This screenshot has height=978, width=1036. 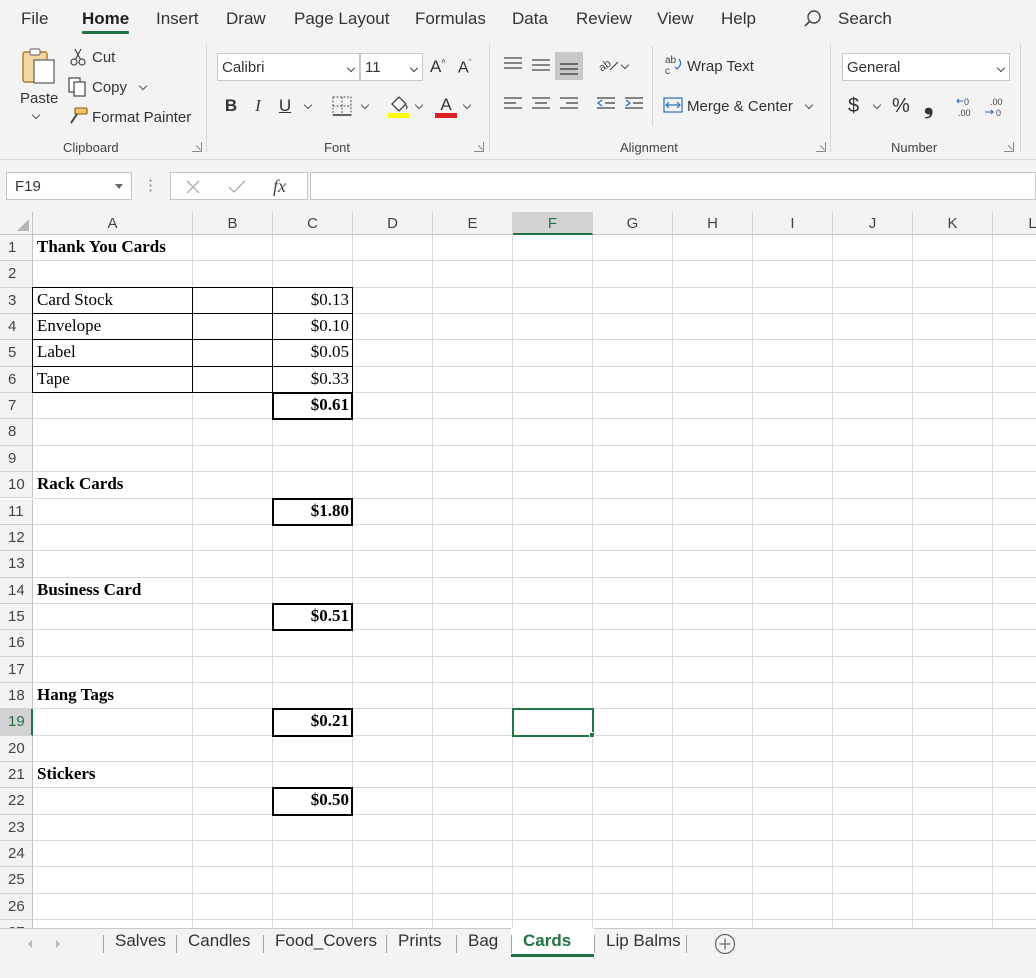 What do you see at coordinates (604, 19) in the screenshot?
I see `menu-review: Review` at bounding box center [604, 19].